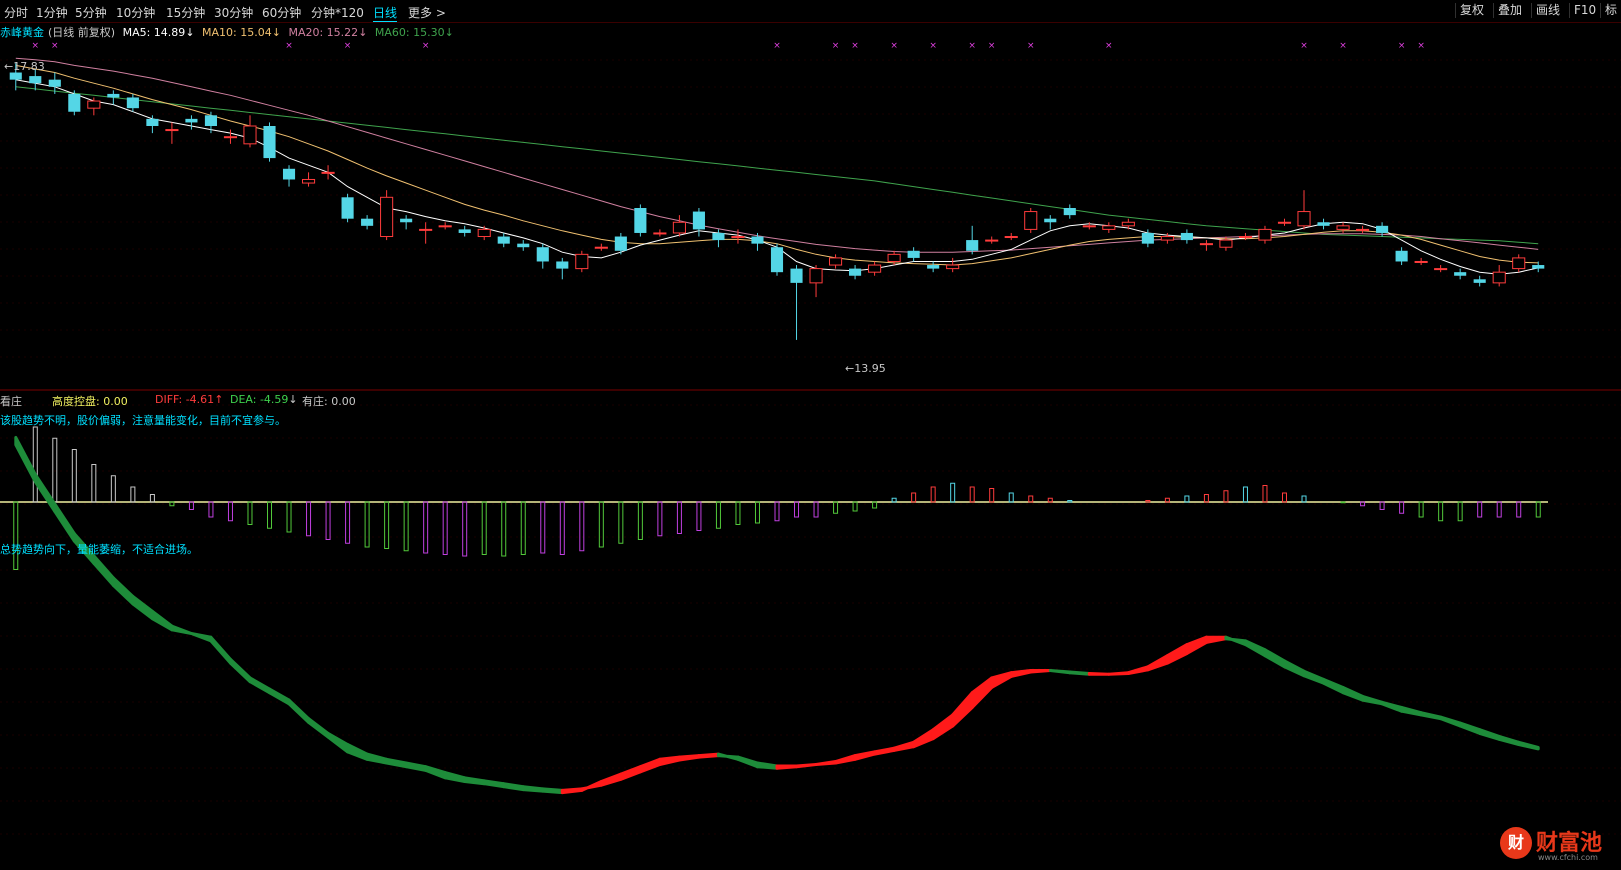 The width and height of the screenshot is (1621, 870). What do you see at coordinates (90, 401) in the screenshot?
I see `control-label: 高度控盘: 0.00` at bounding box center [90, 401].